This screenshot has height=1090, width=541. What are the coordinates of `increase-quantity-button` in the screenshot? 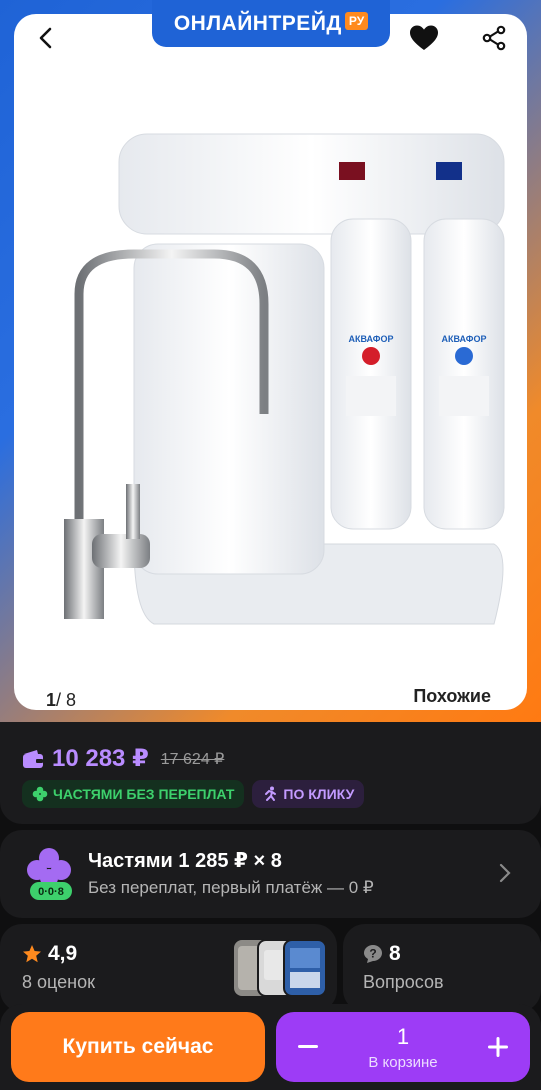 It's located at (498, 1047).